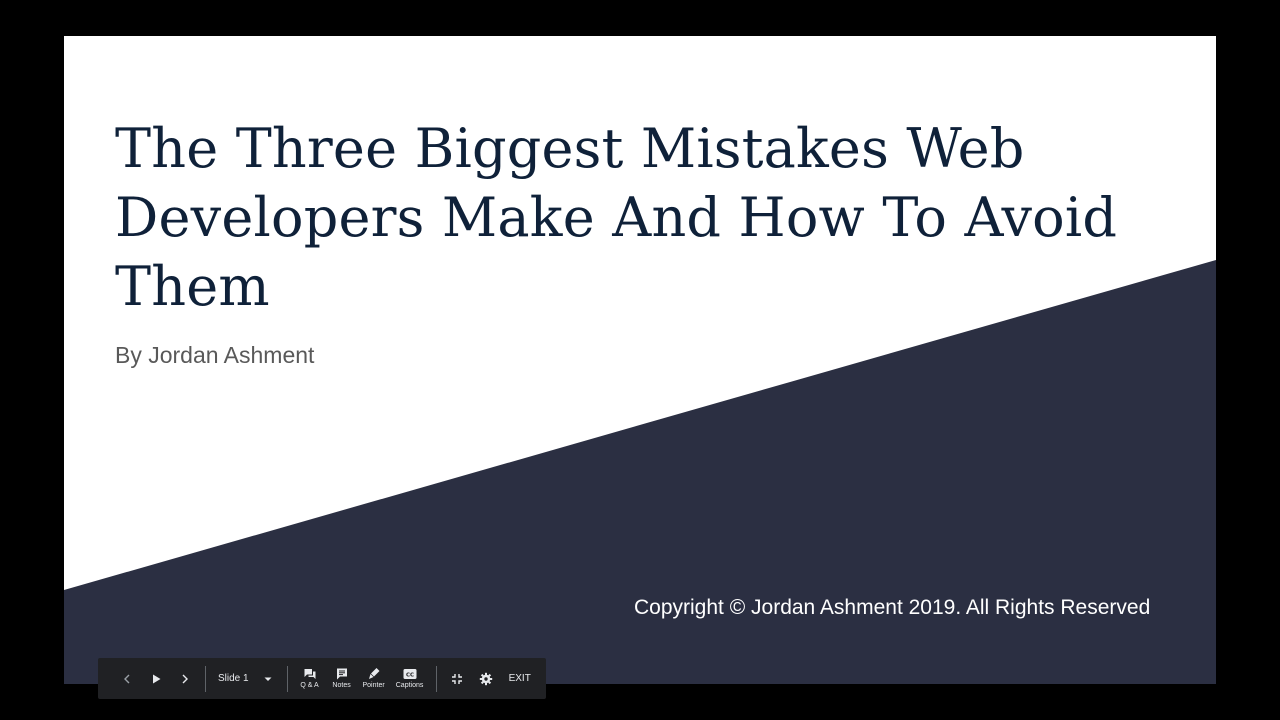 This screenshot has height=720, width=1280. What do you see at coordinates (215, 355) in the screenshot?
I see `slide-subtitle: By Jordan Ashment` at bounding box center [215, 355].